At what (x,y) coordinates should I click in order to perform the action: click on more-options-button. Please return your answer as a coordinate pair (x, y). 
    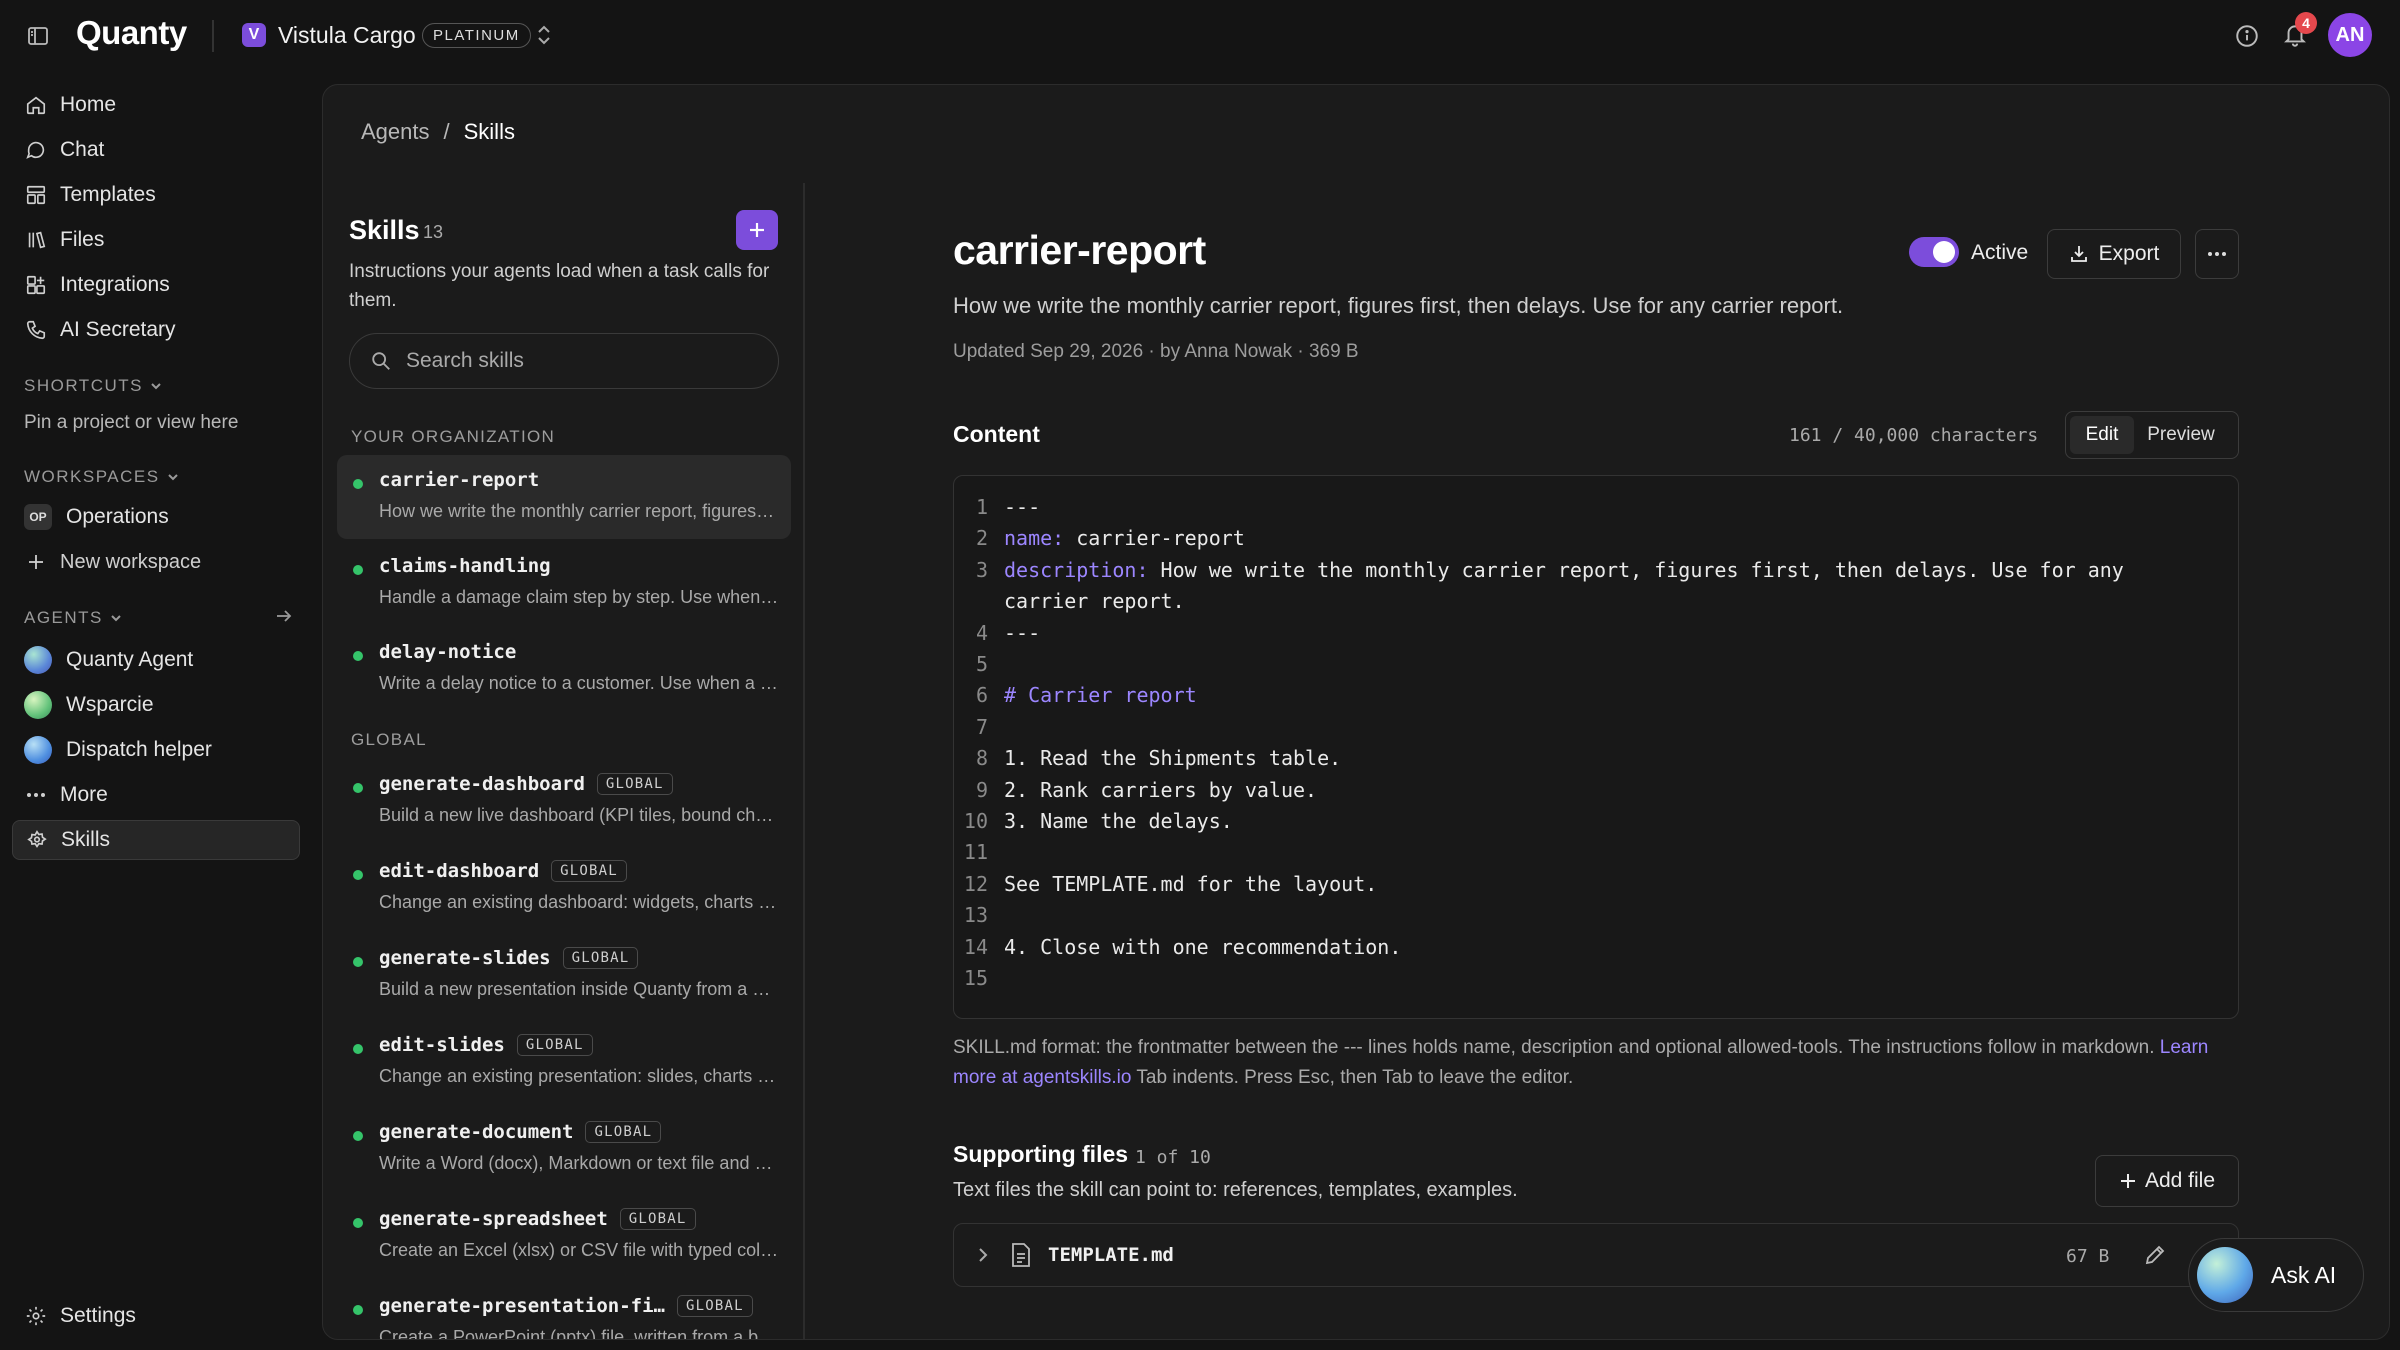
    Looking at the image, I should click on (2217, 254).